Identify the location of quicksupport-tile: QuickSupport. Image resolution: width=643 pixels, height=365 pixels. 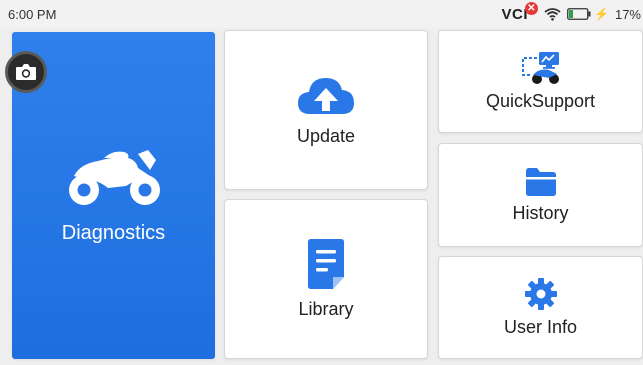
(540, 81).